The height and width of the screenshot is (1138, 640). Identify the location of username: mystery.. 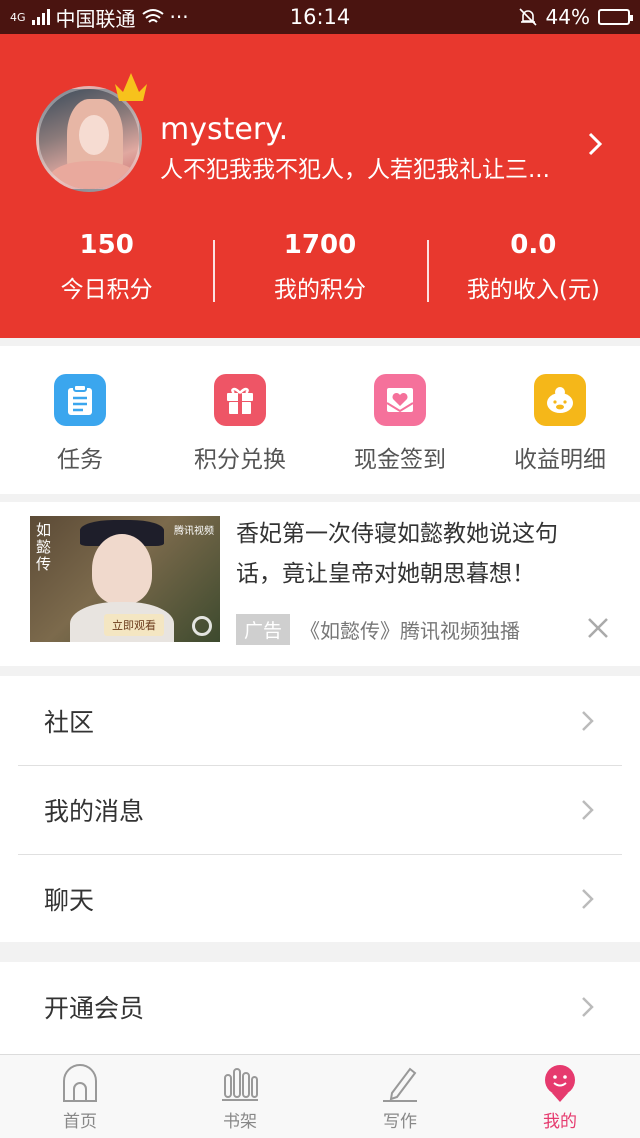
(224, 129).